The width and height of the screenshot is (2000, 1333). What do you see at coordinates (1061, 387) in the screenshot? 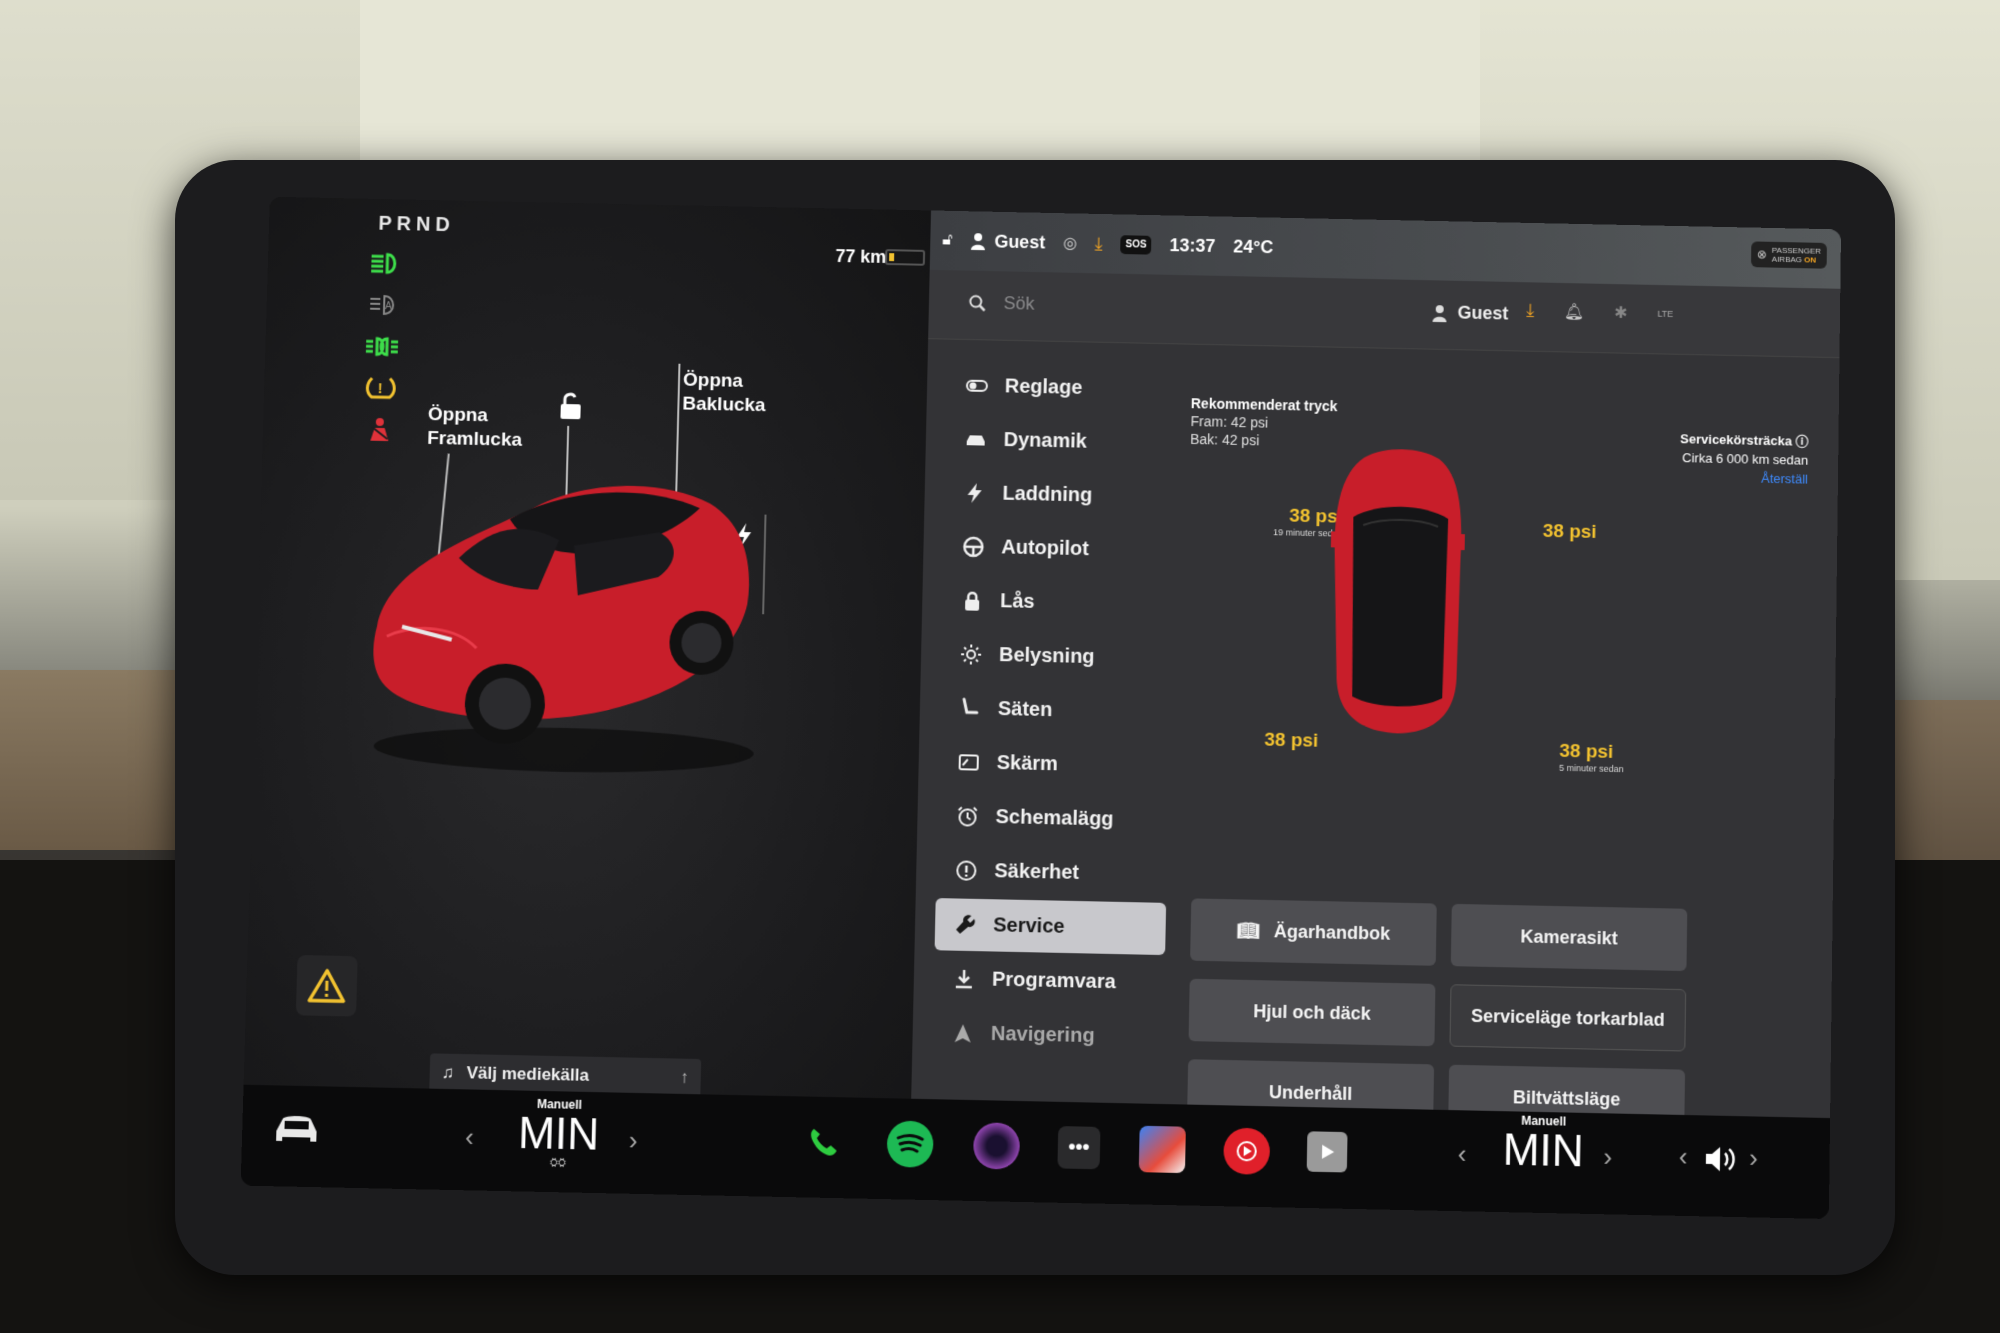
I see `menu-item-reglage: Reglage` at bounding box center [1061, 387].